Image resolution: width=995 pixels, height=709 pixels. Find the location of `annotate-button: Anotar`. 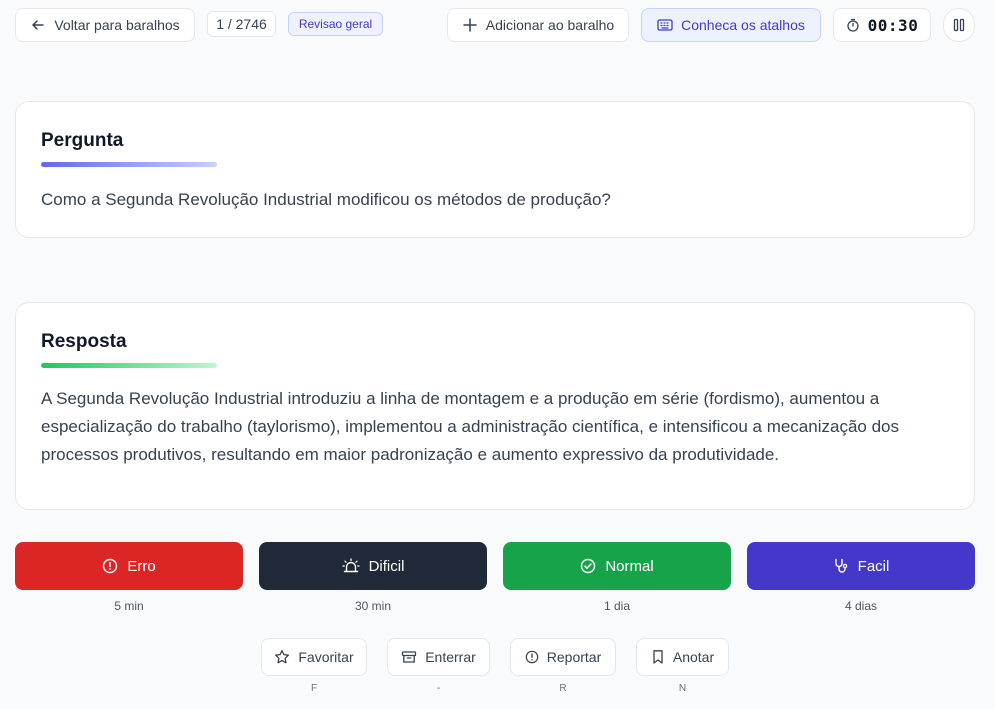

annotate-button: Anotar is located at coordinates (682, 657).